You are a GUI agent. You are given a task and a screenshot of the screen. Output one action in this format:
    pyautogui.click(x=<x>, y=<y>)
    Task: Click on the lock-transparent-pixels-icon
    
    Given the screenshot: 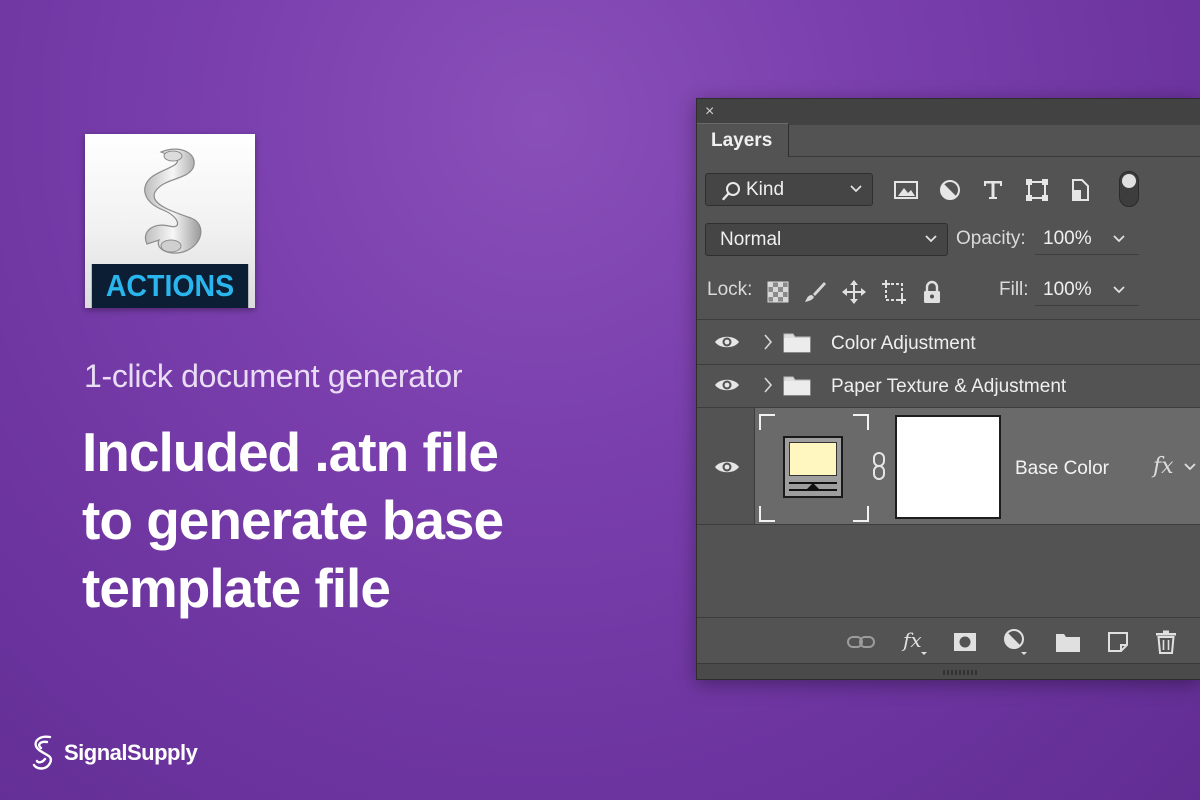 What is the action you would take?
    pyautogui.click(x=778, y=292)
    